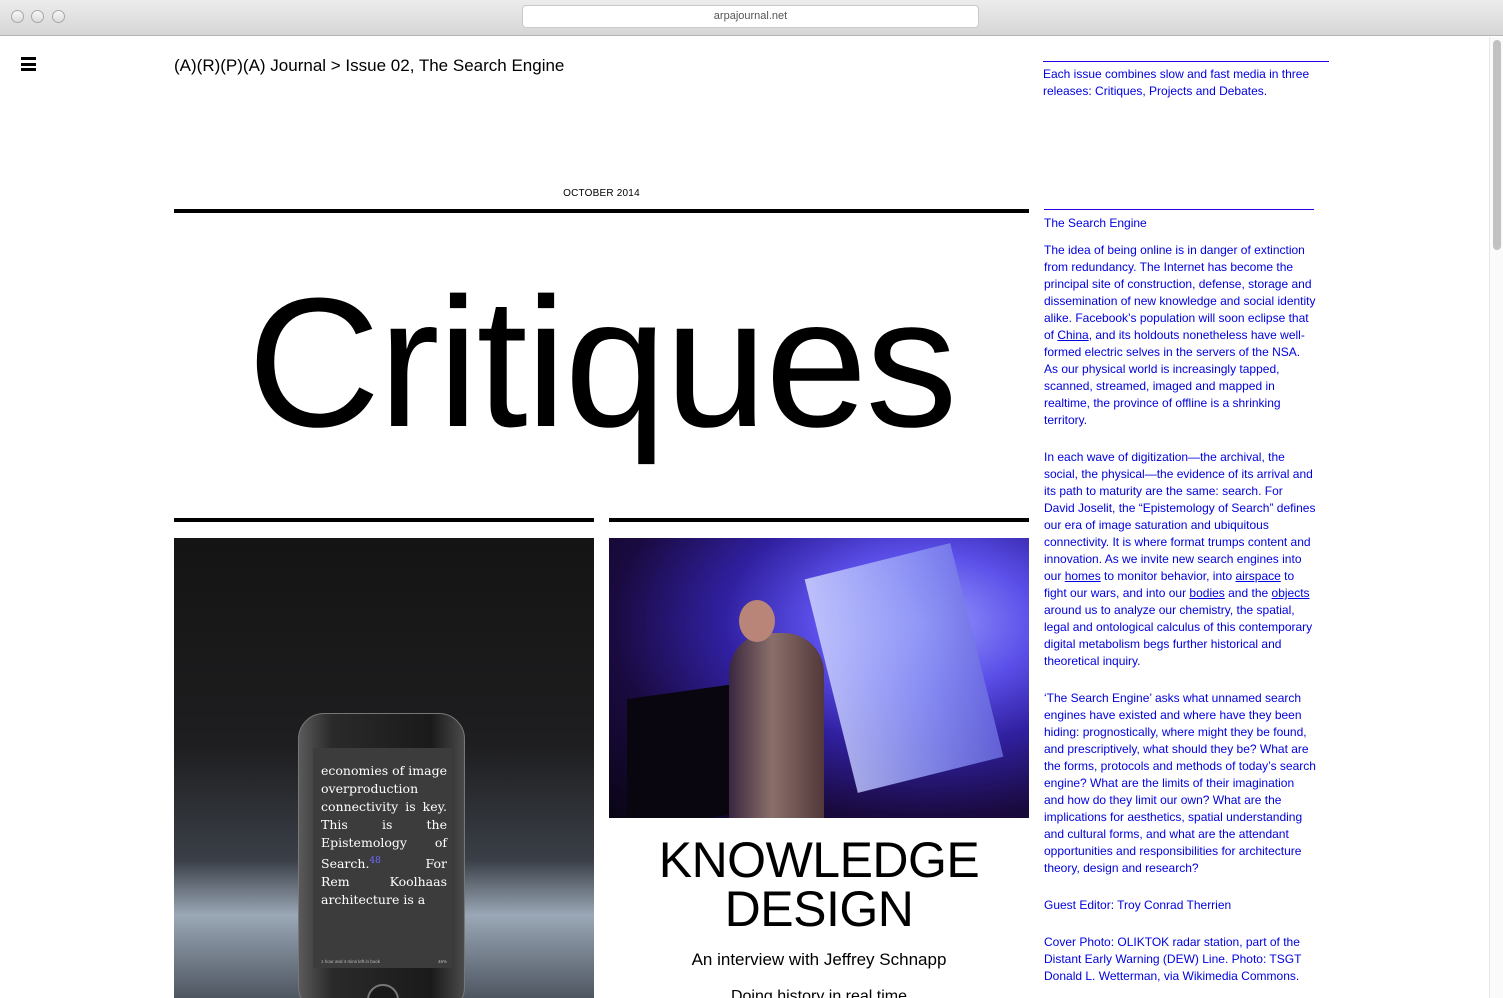 The height and width of the screenshot is (998, 1503). I want to click on article-title-line2: DESIGN, so click(819, 909).